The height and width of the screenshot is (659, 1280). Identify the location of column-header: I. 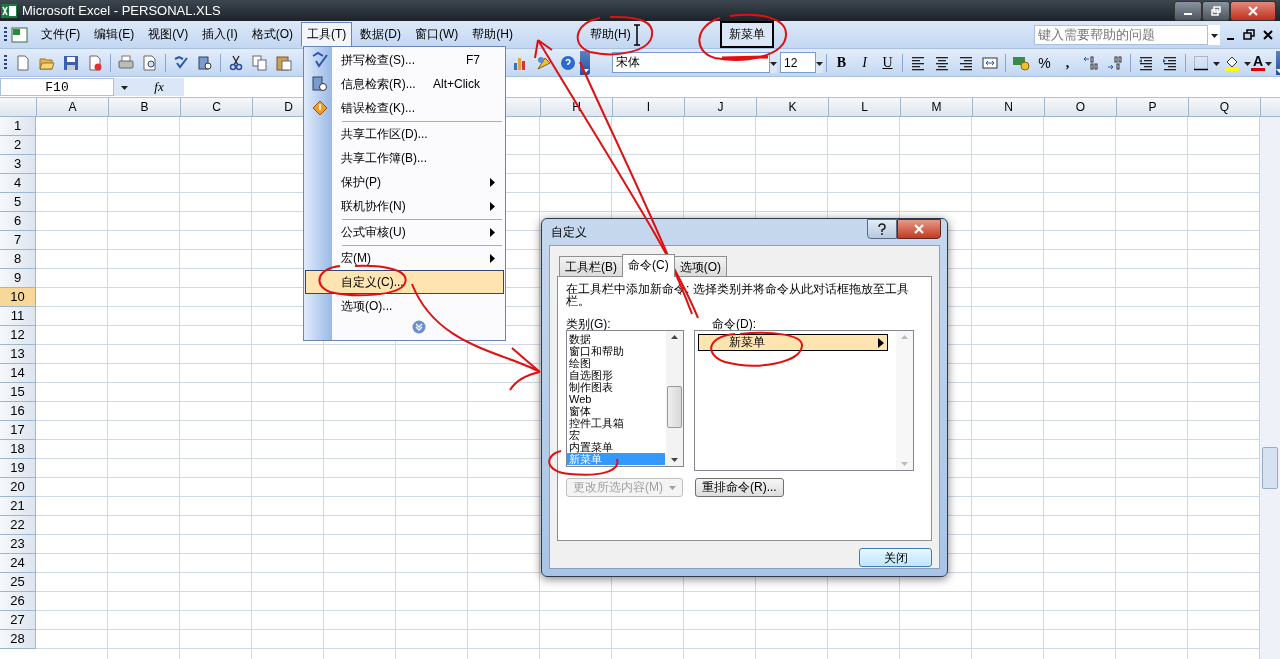
(649, 107).